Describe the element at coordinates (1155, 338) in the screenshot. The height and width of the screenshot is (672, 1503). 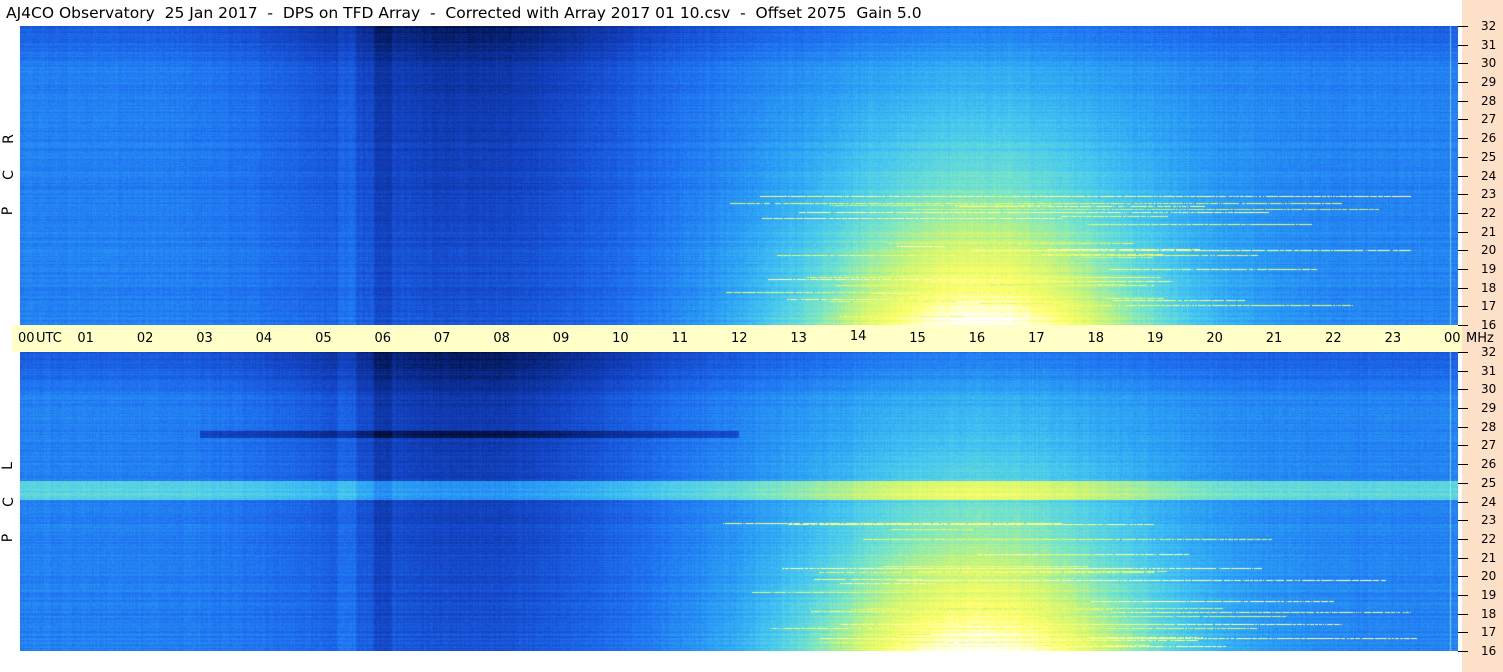
I see `utc-tick-label: 19` at that location.